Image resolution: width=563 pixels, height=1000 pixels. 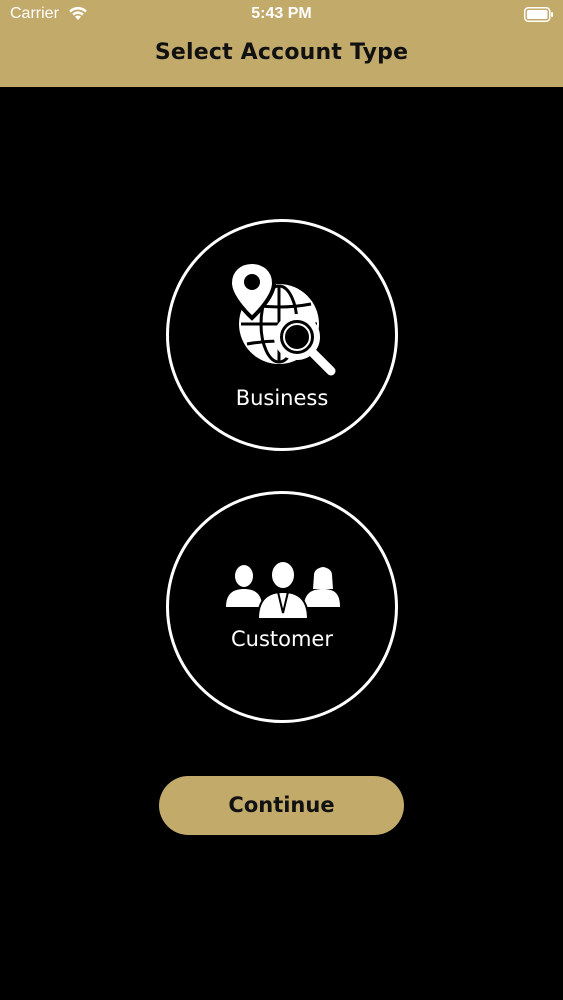 I want to click on page-title: Select Account Type, so click(x=281, y=52).